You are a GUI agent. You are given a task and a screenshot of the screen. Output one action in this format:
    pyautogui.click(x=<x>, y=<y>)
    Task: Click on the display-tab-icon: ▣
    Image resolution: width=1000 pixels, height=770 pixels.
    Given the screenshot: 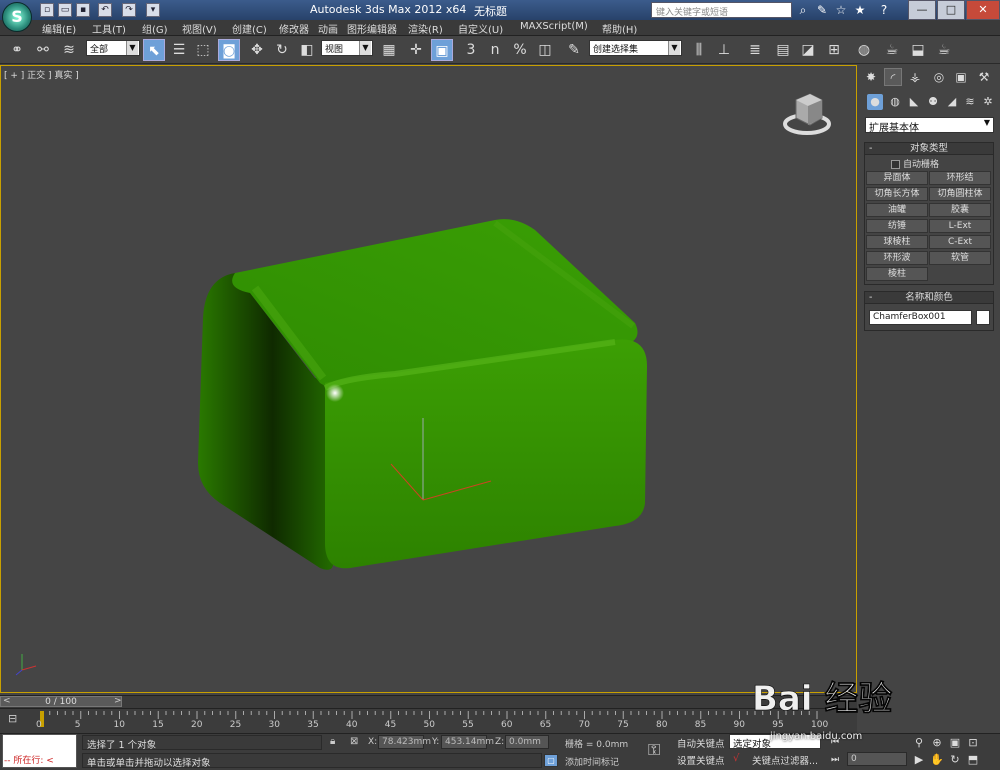 What is the action you would take?
    pyautogui.click(x=961, y=77)
    